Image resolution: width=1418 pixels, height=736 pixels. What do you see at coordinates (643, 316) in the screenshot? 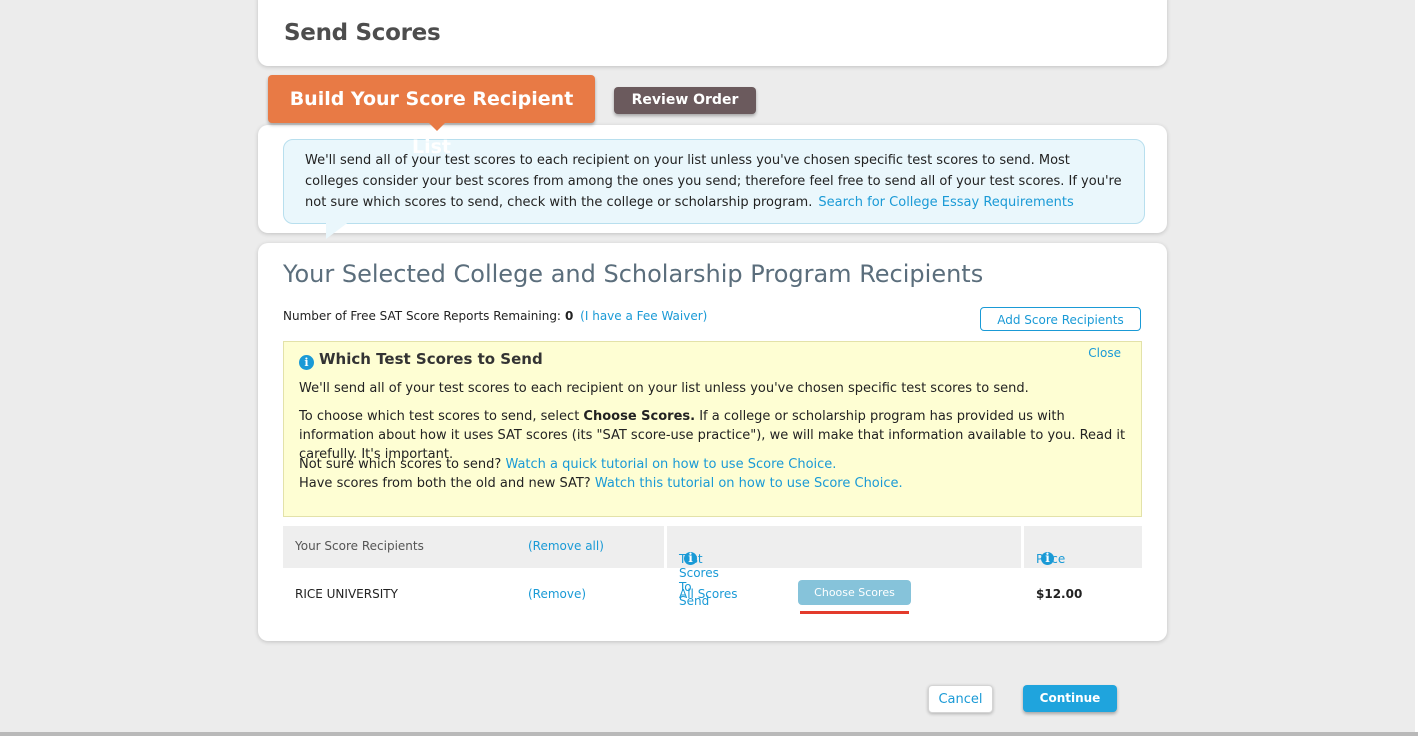
I see `fee-waiver-link: (I have a Fee Waiver)` at bounding box center [643, 316].